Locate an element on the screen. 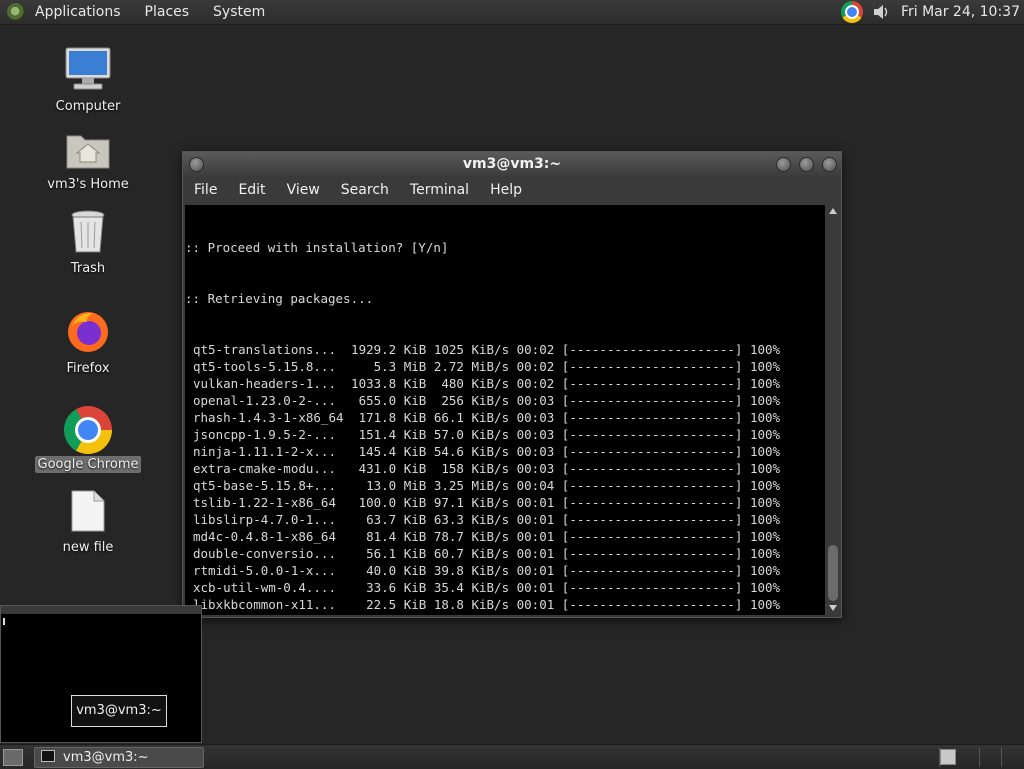  package-size: 40.0 KiB is located at coordinates (389, 570).